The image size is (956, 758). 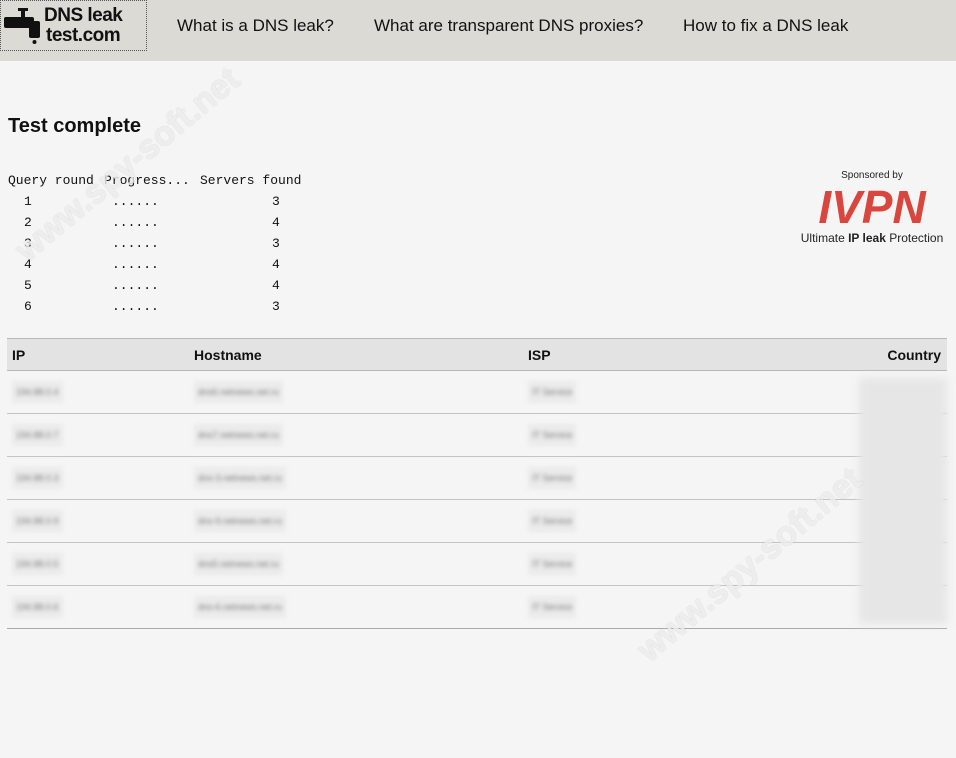 I want to click on progress-header-servers: Servers found, so click(x=251, y=180).